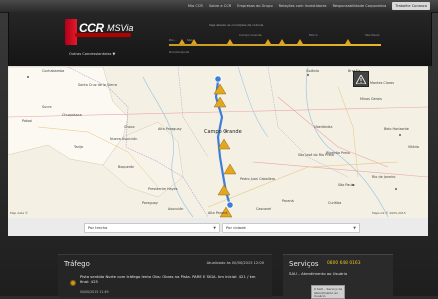  What do you see at coordinates (170, 129) in the screenshot?
I see `place-label: Alto Paraguay` at bounding box center [170, 129].